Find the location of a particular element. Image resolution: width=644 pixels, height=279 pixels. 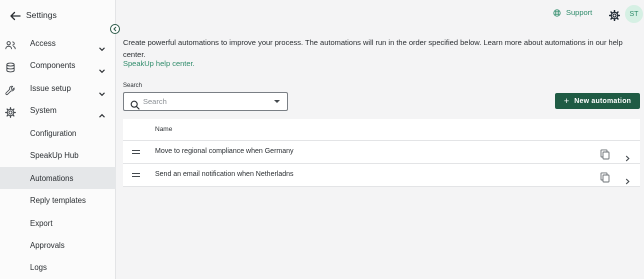

user-avatar: ST is located at coordinates (634, 14).